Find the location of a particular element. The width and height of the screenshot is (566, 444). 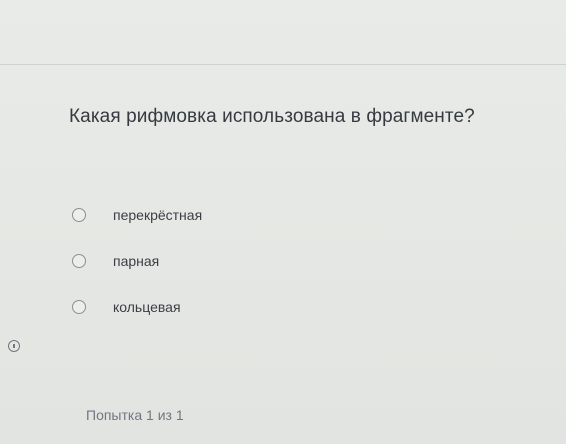

option-perekrestnaya: перекрёстная is located at coordinates (202, 215).